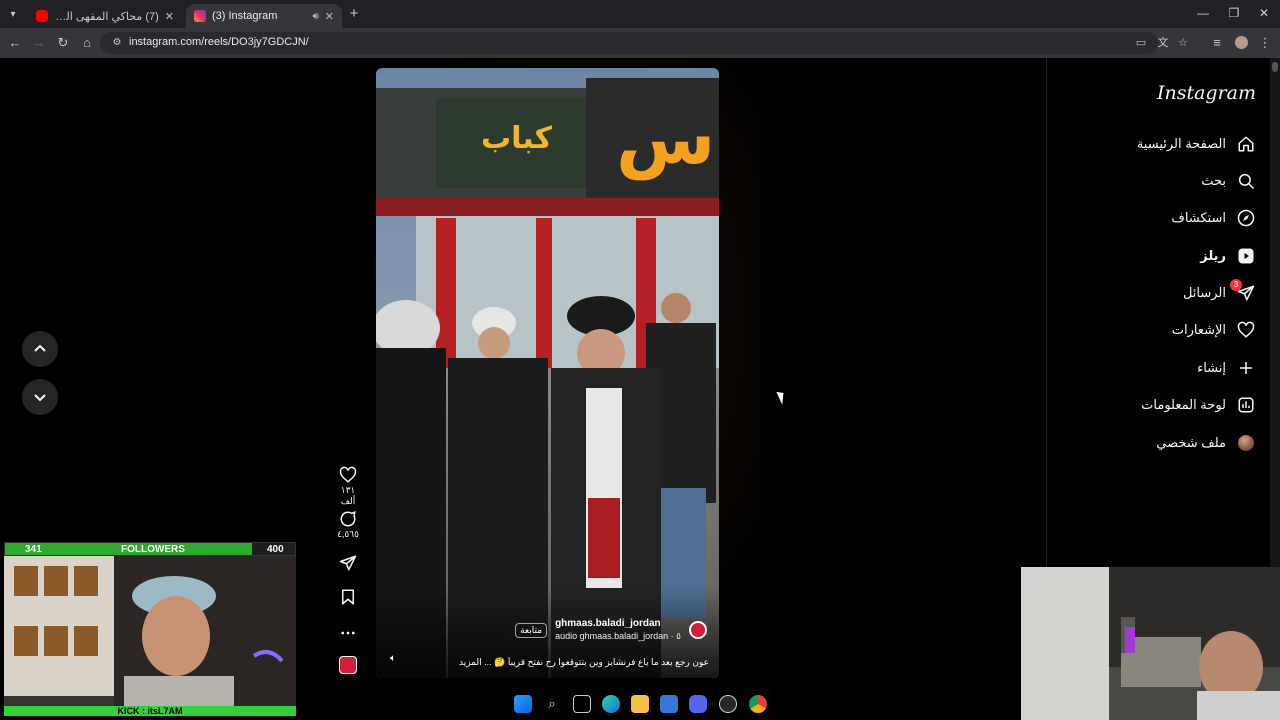 This screenshot has height=720, width=1280. What do you see at coordinates (611, 704) in the screenshot?
I see `edge-icon` at bounding box center [611, 704].